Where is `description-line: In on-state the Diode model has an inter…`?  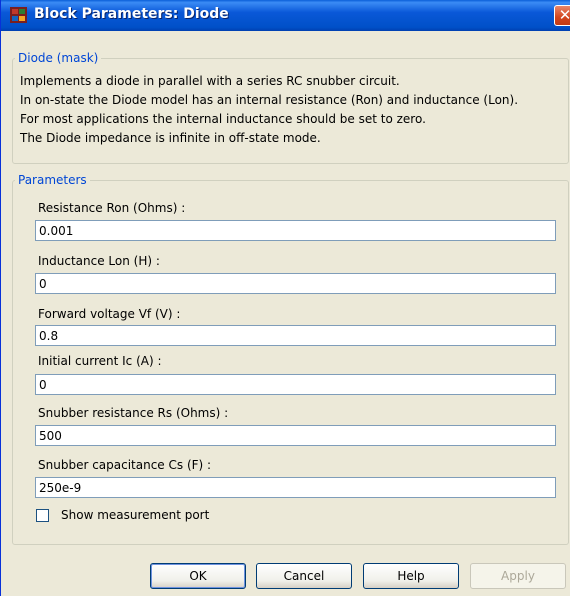 description-line: In on-state the Diode model has an inter… is located at coordinates (269, 100).